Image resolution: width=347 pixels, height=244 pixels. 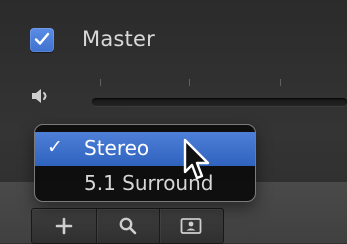 I want to click on plus-icon, so click(x=64, y=226).